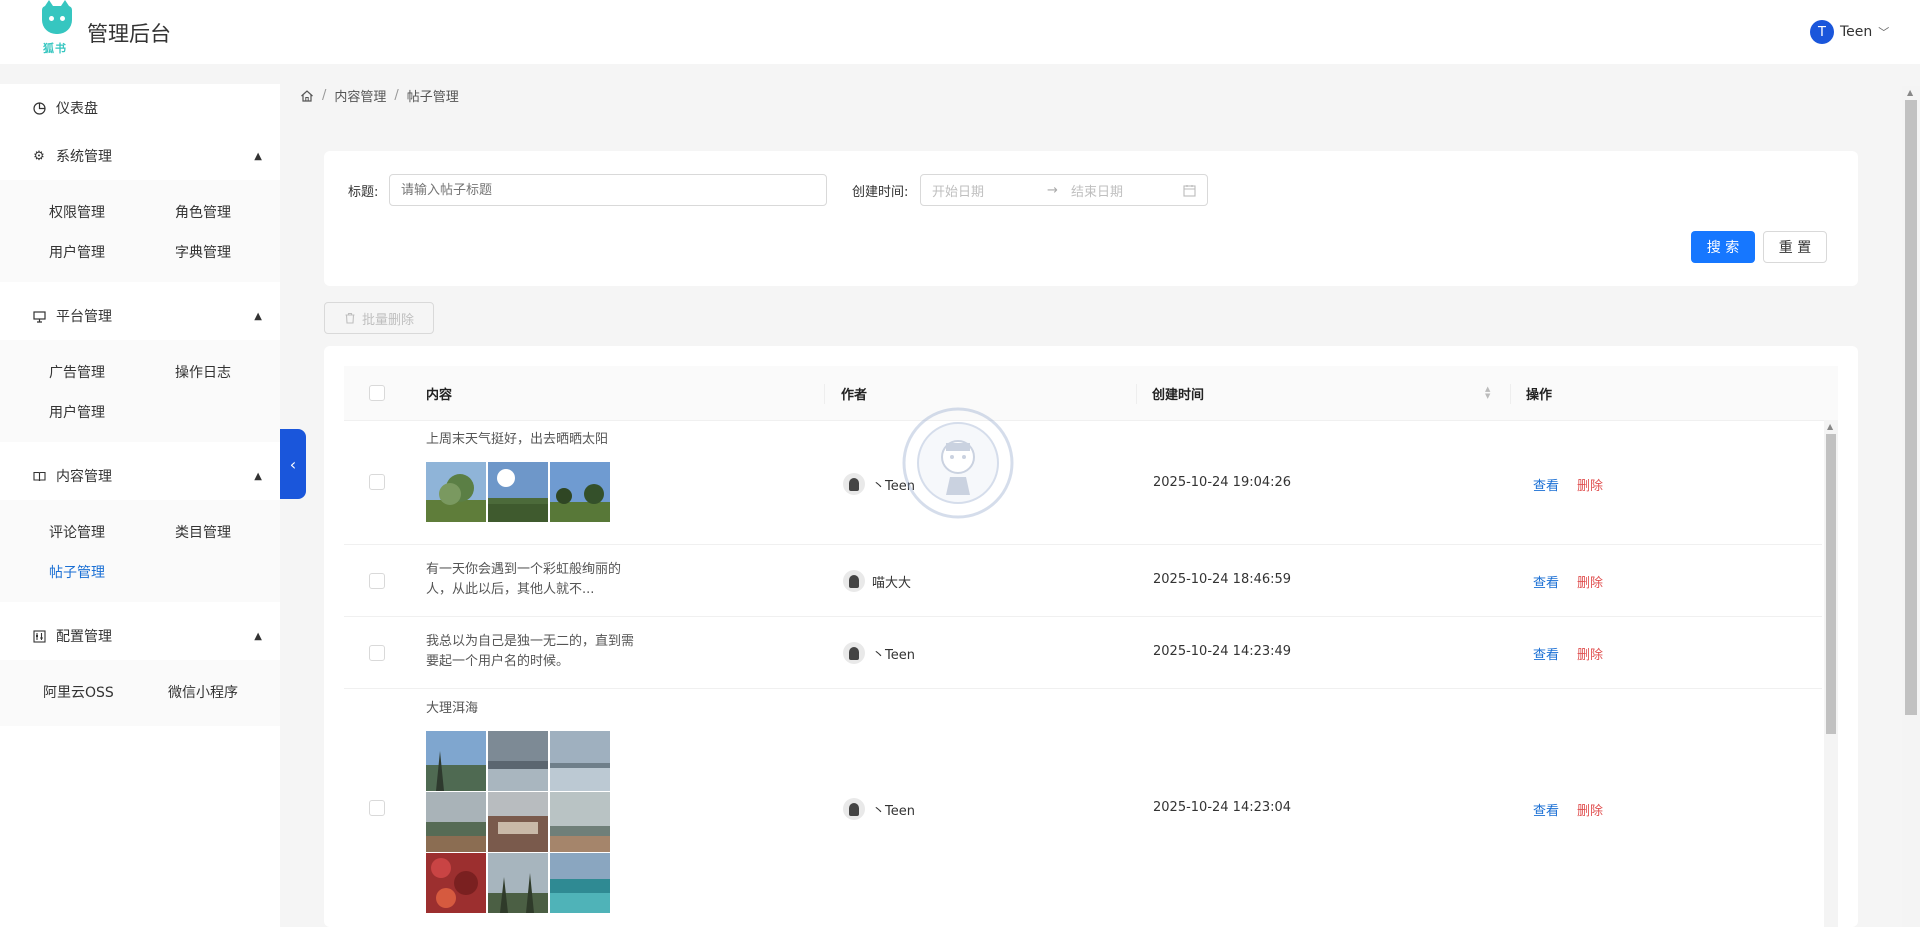 This screenshot has width=1920, height=927. Describe the element at coordinates (77, 572) in the screenshot. I see `sidebar-item-posts: 帖子管理` at that location.